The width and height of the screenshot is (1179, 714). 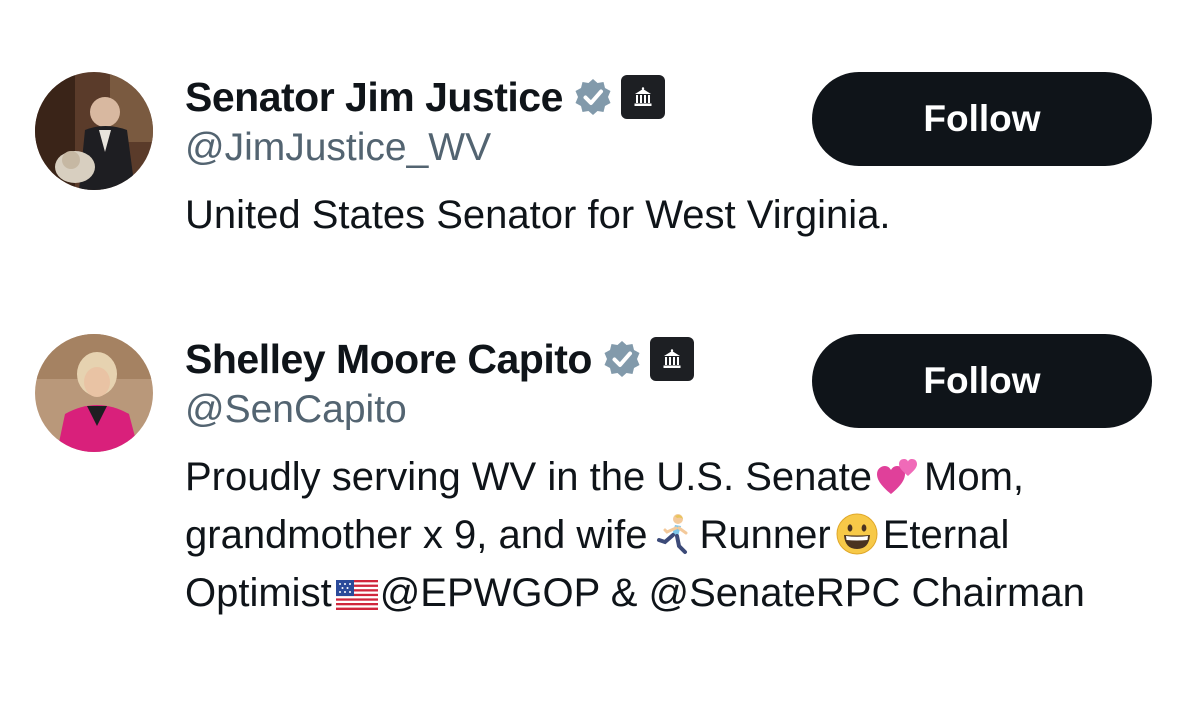 I want to click on display-name: Shelley Moore Capito, so click(x=388, y=359).